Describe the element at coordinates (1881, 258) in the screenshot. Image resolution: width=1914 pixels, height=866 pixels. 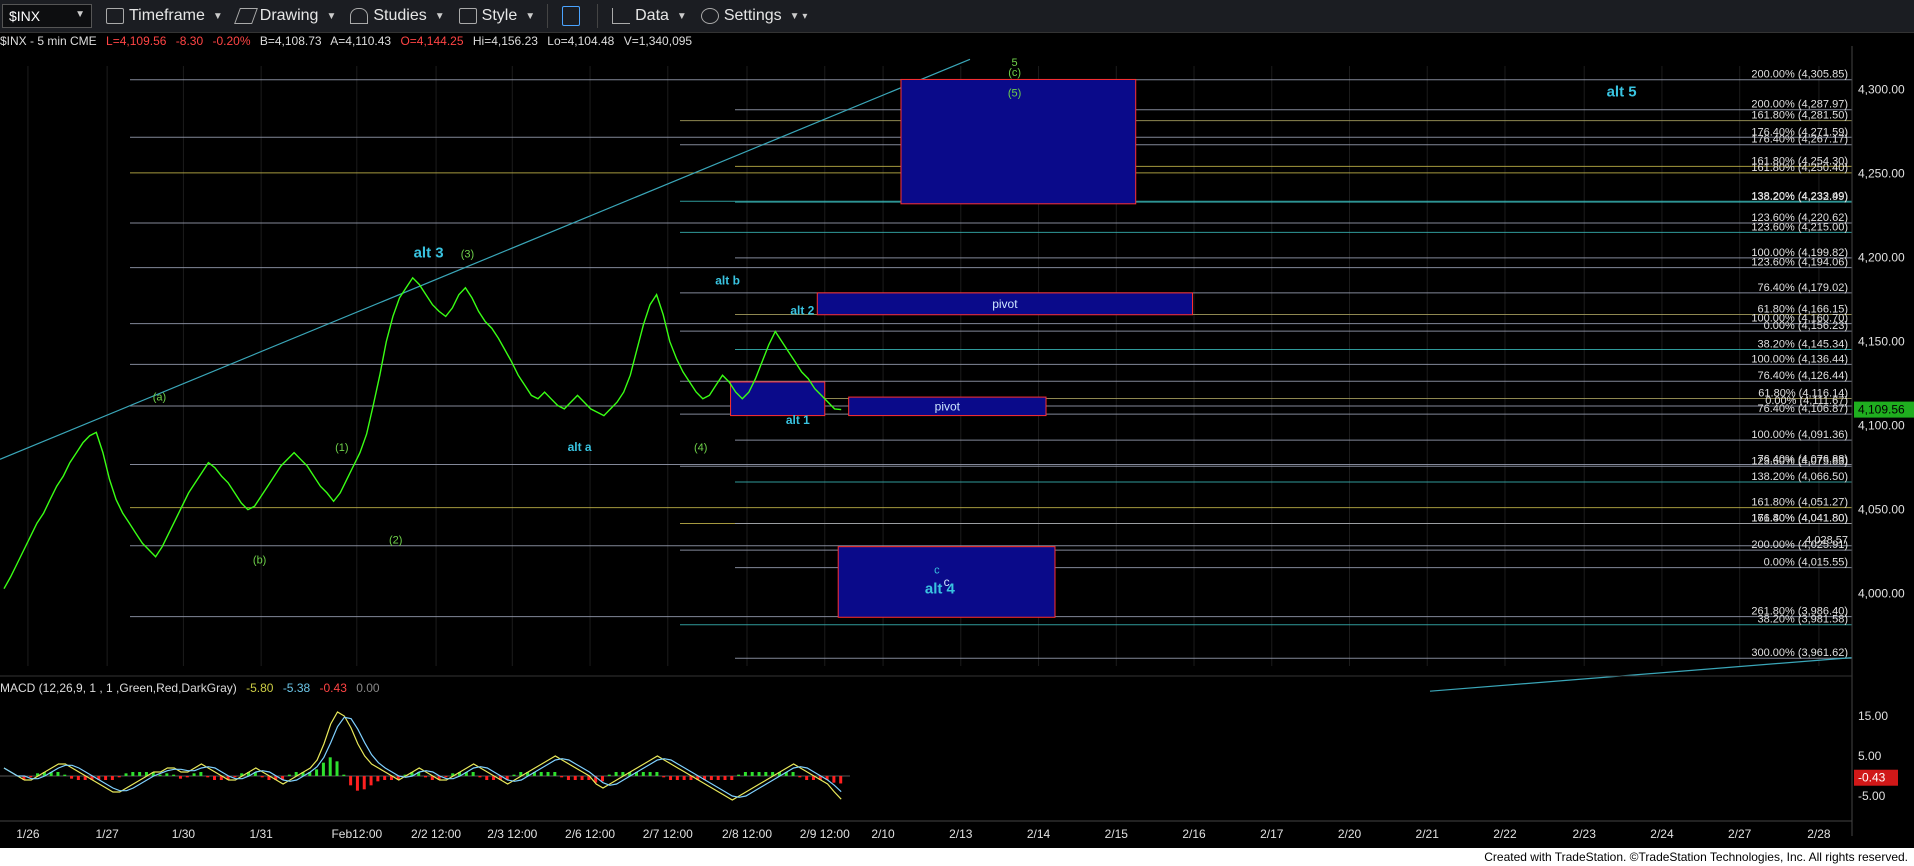
I see `price-axis-tick: 4,200.00` at that location.